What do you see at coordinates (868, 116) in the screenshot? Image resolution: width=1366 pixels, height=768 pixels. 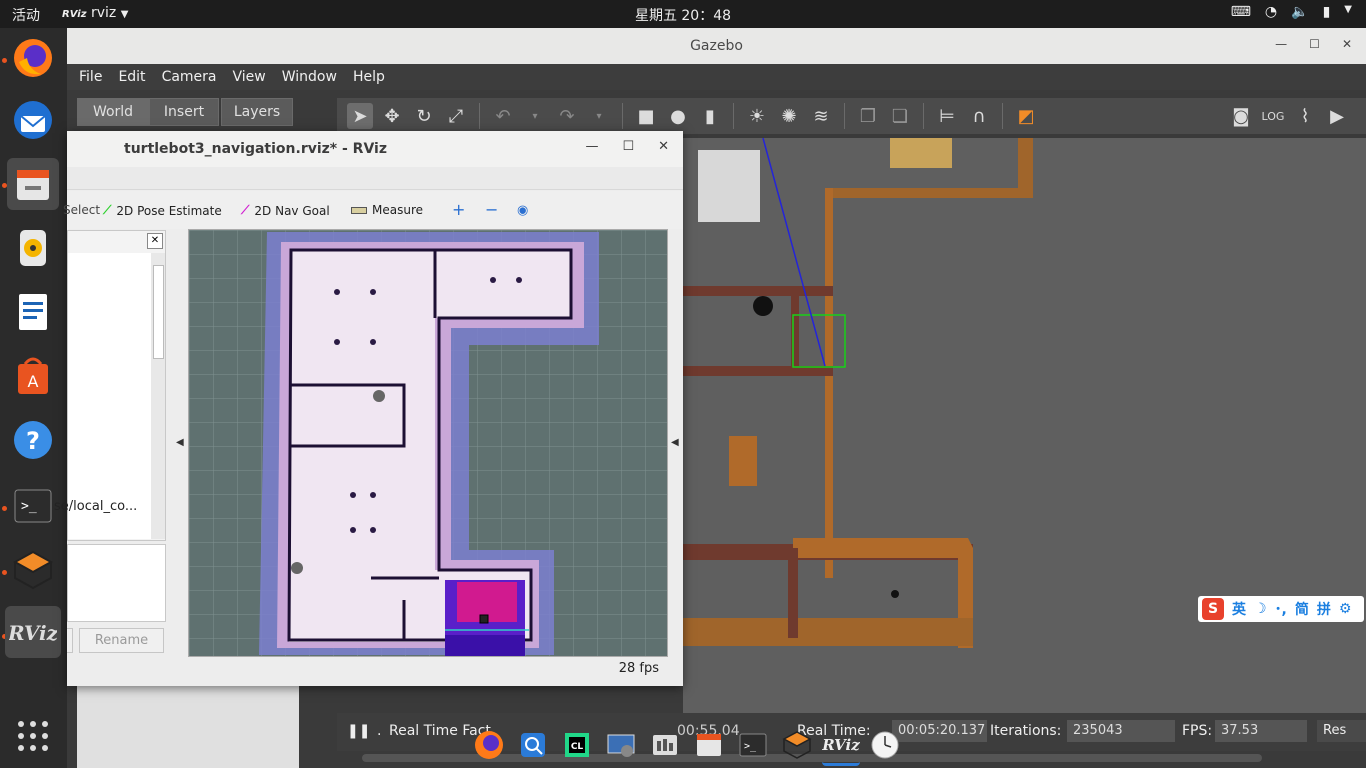 I see `copy-icon: ❐` at bounding box center [868, 116].